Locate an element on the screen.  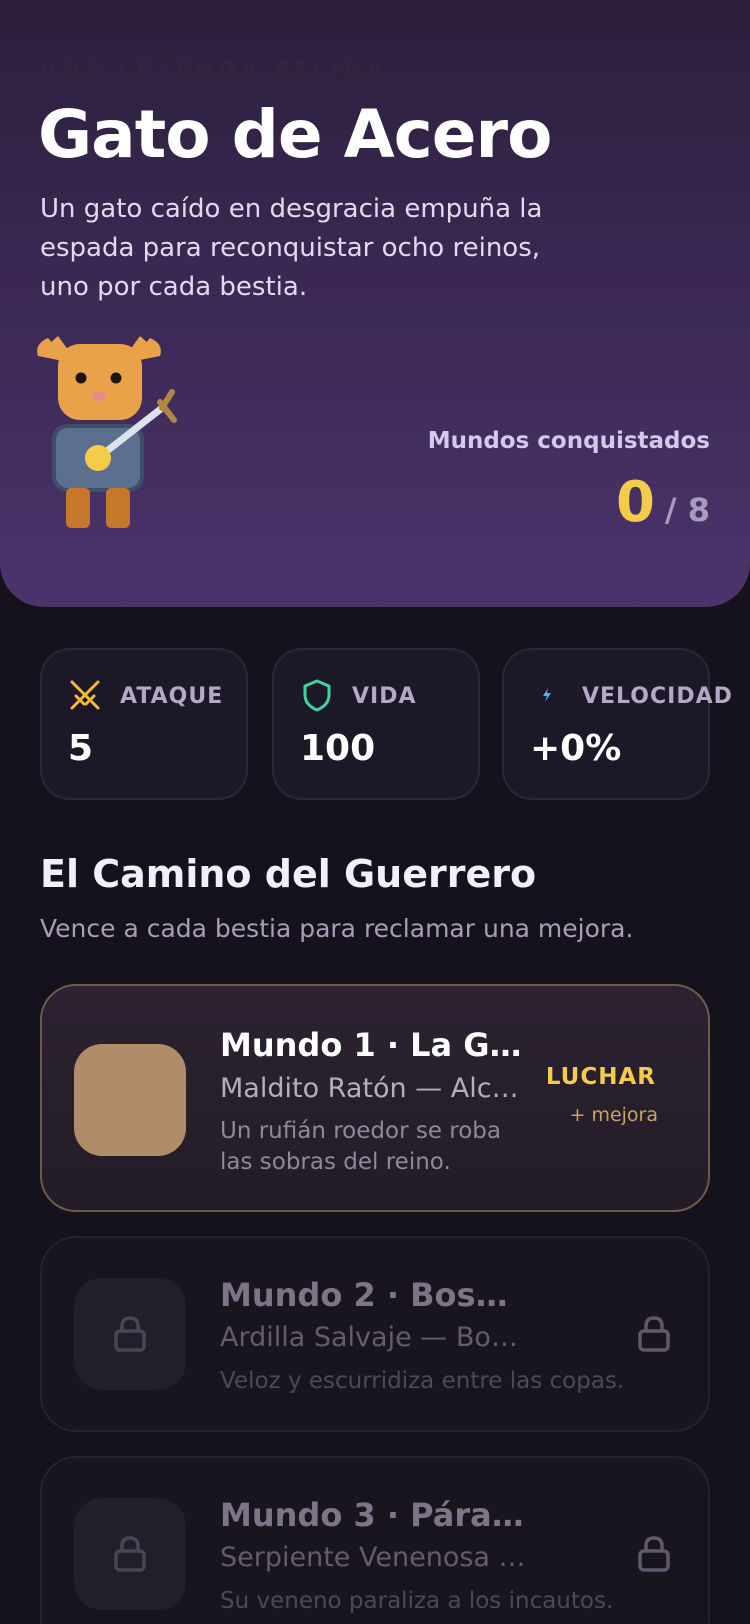
stat-value: 5 is located at coordinates (81, 748).